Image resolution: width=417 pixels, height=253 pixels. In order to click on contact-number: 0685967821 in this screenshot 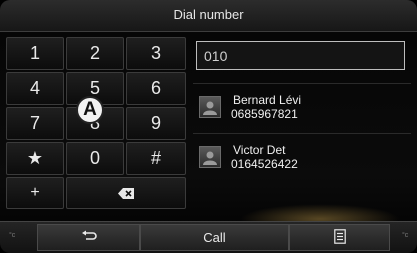, I will do `click(264, 114)`.